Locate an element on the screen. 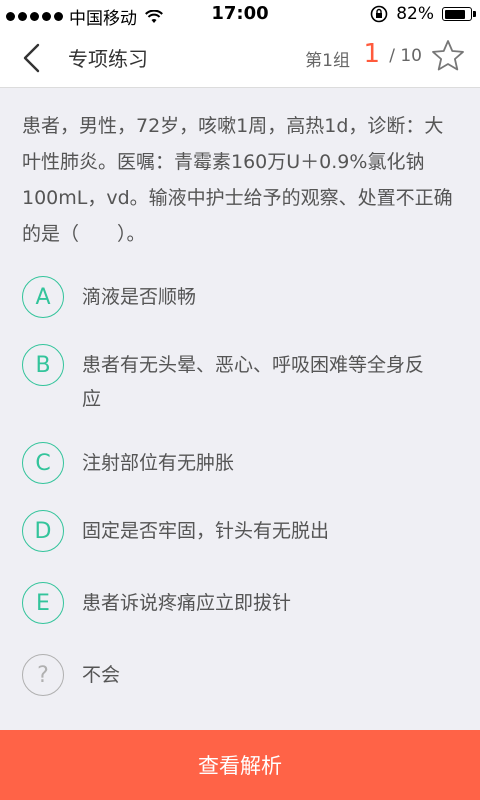 The width and height of the screenshot is (480, 800). option-c: C 注射部位有无肿胀 is located at coordinates (232, 463).